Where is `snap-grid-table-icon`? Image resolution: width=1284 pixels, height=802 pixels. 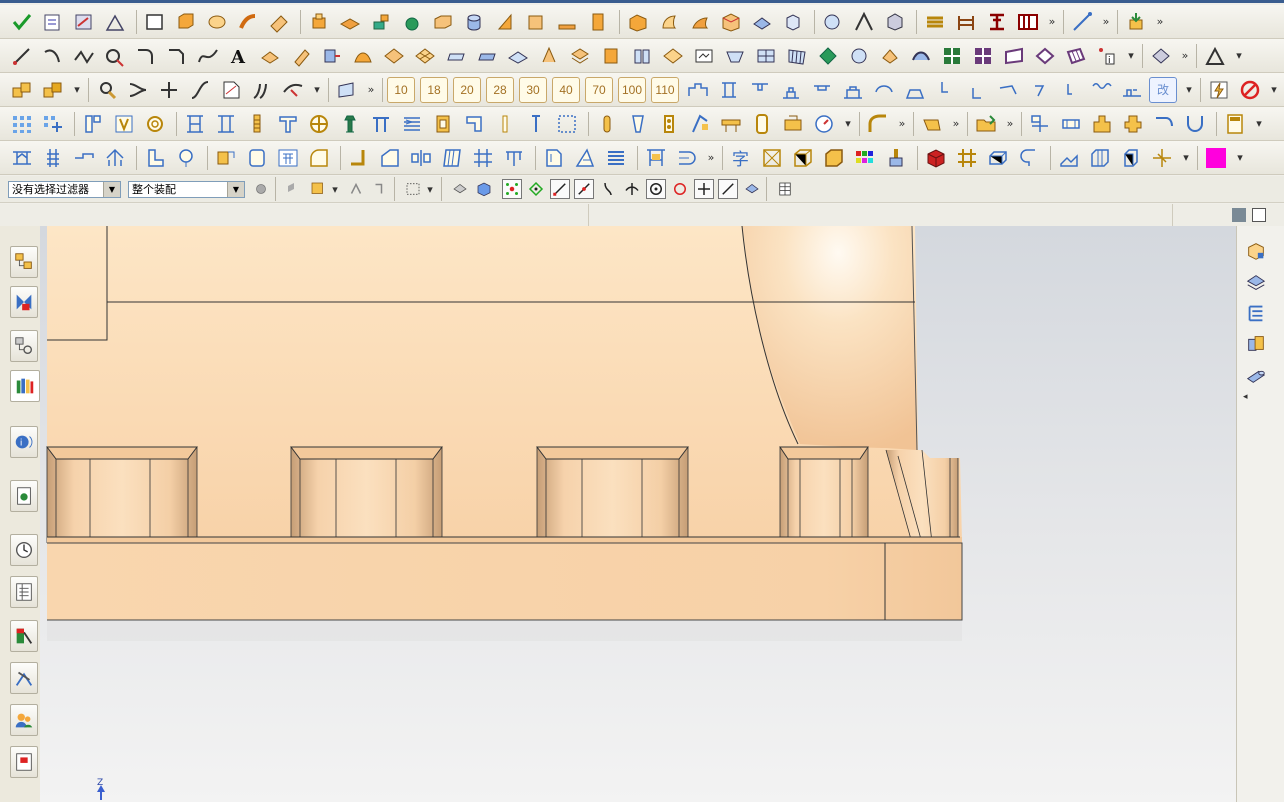 snap-grid-table-icon is located at coordinates (785, 189).